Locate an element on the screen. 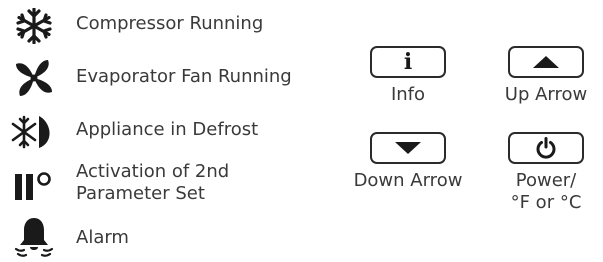  snowflake-icon is located at coordinates (34, 26).